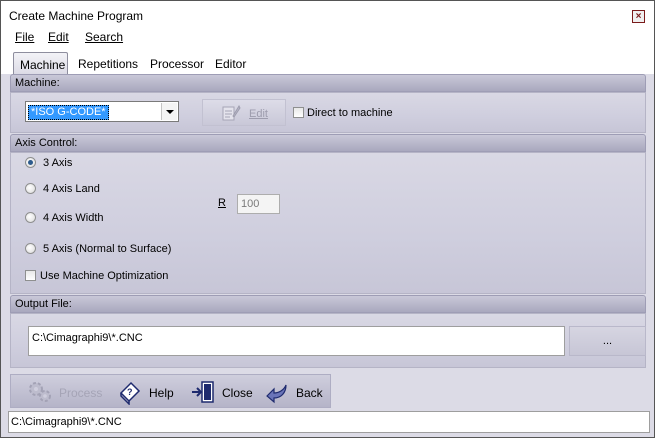 Image resolution: width=655 pixels, height=438 pixels. What do you see at coordinates (296, 341) in the screenshot?
I see `output-file-input: C:\Cimagraphi9\*.CNC` at bounding box center [296, 341].